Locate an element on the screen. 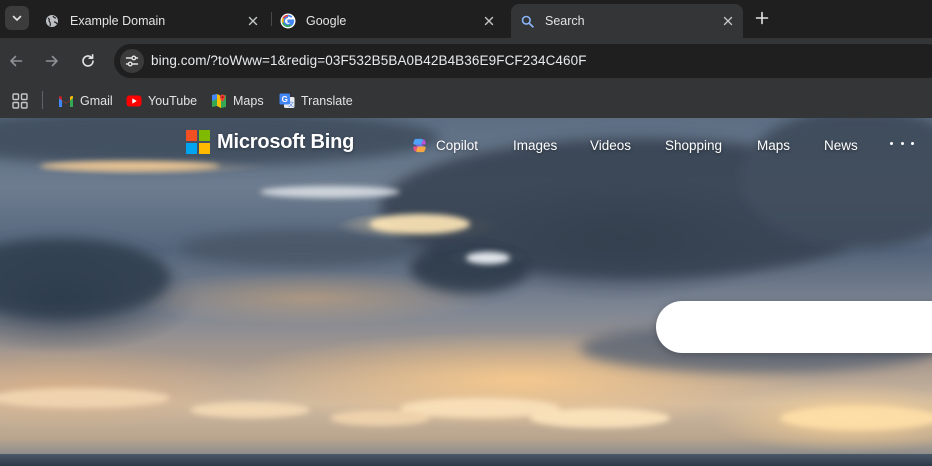 This screenshot has height=466, width=932. nav-item-label: Videos is located at coordinates (611, 145).